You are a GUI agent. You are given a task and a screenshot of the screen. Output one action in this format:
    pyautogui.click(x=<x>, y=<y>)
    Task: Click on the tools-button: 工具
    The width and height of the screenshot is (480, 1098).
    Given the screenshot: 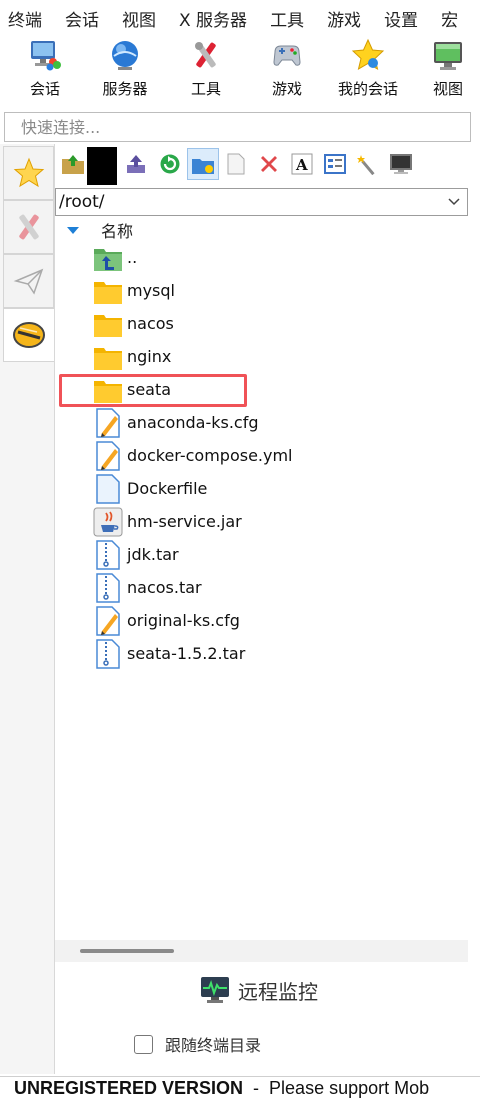 What is the action you would take?
    pyautogui.click(x=206, y=70)
    